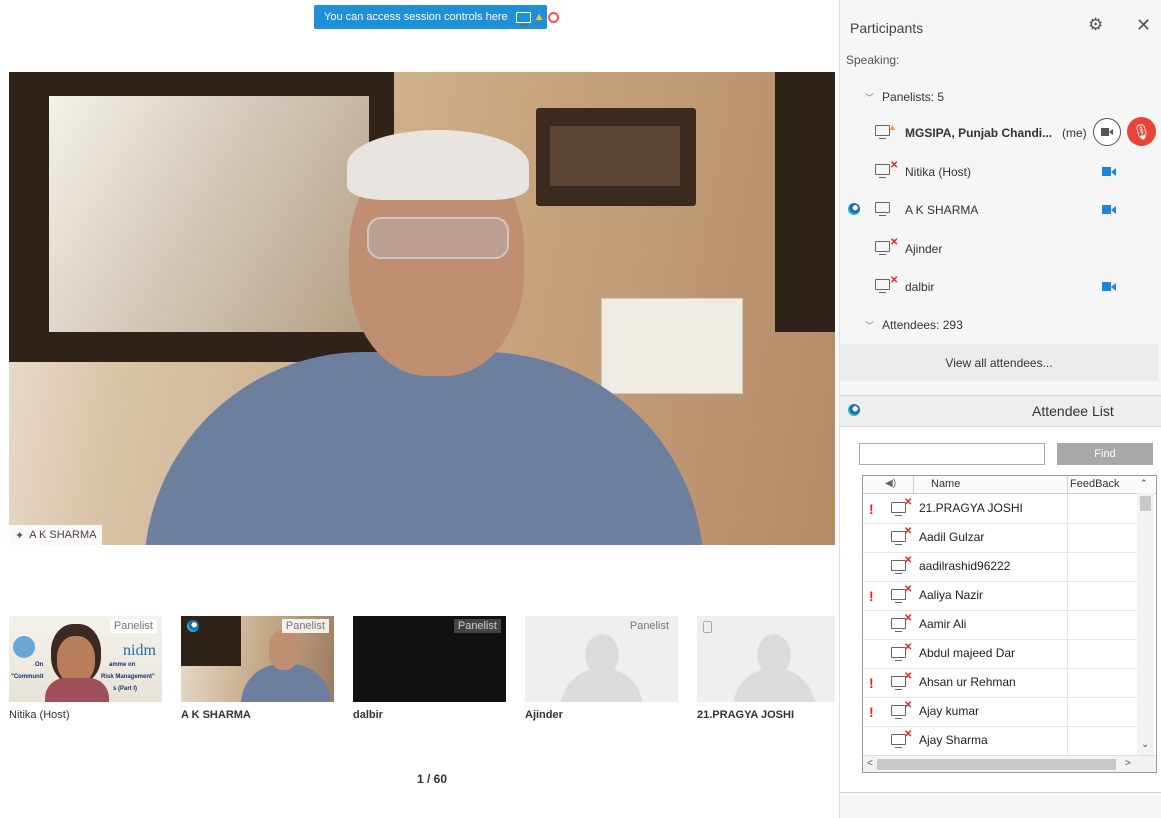 This screenshot has width=1161, height=818. I want to click on banner-text: You can access session controls here, so click(416, 17).